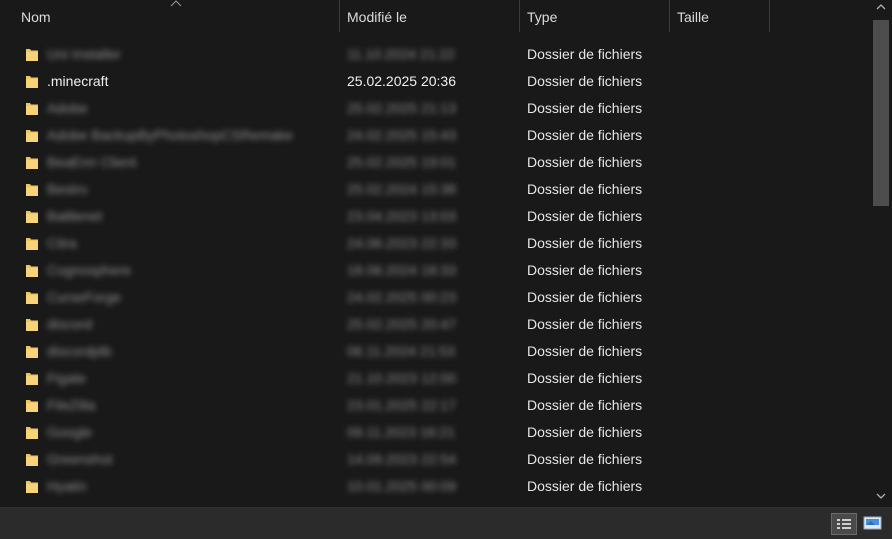 The image size is (892, 539). Describe the element at coordinates (401, 324) in the screenshot. I see `file-modified-date: 25.02.2025 20:47` at that location.